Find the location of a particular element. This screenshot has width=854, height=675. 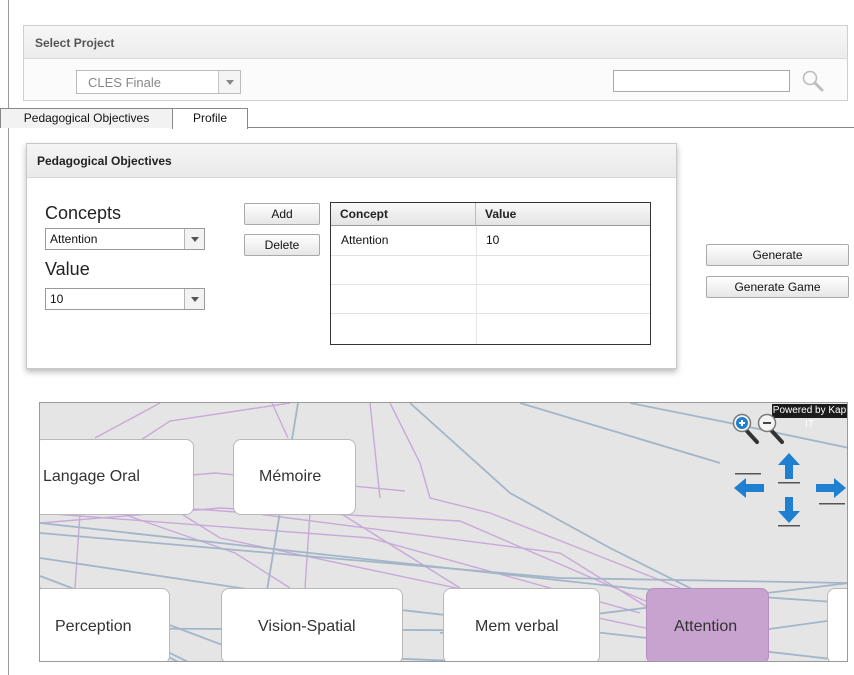

graph-node: Langage Oral is located at coordinates (117, 477).